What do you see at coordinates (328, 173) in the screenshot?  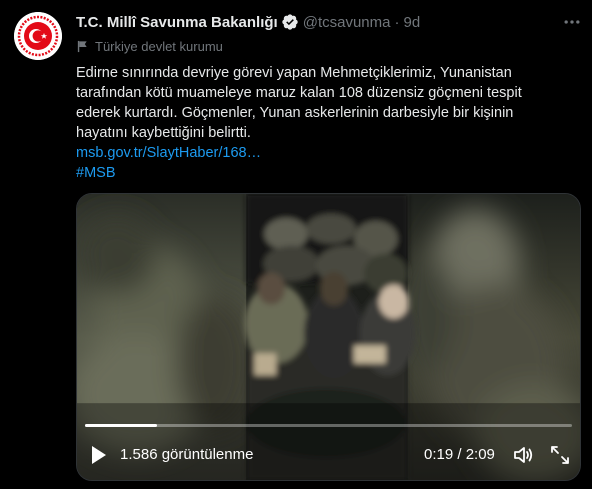 I see `hashtag-link: #MSB` at bounding box center [328, 173].